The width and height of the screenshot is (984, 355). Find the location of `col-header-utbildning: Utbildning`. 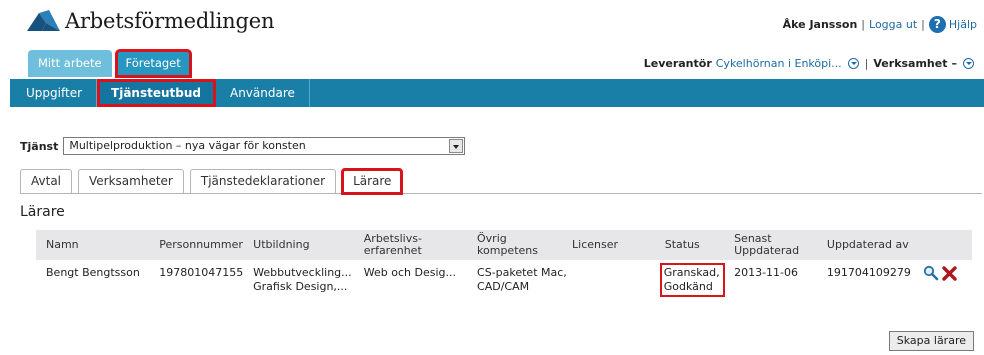

col-header-utbildning: Utbildning is located at coordinates (300, 245).